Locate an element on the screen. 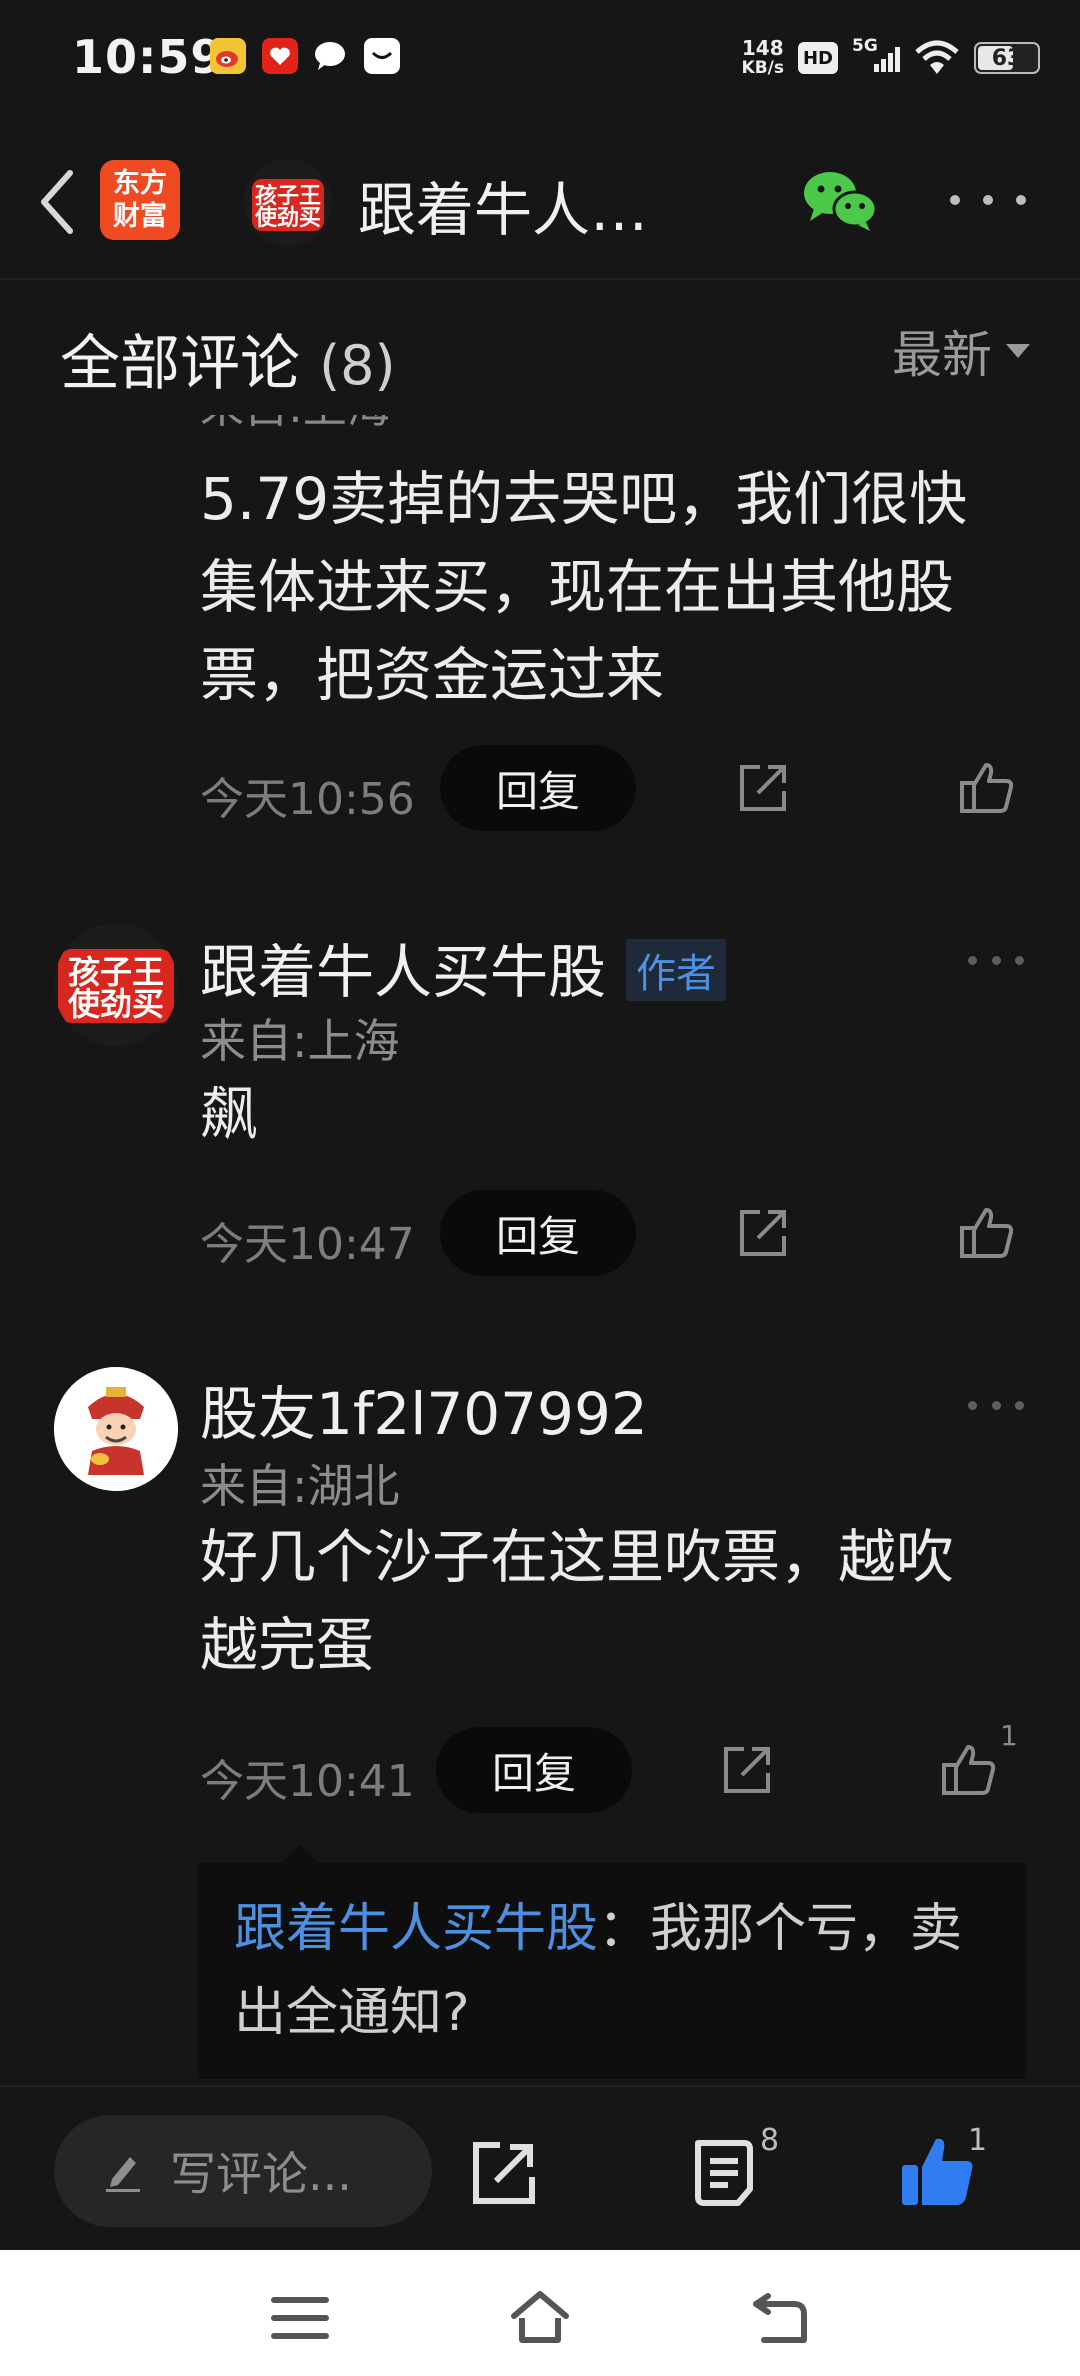 This screenshot has width=1080, height=2376. hd-badge: HD is located at coordinates (818, 58).